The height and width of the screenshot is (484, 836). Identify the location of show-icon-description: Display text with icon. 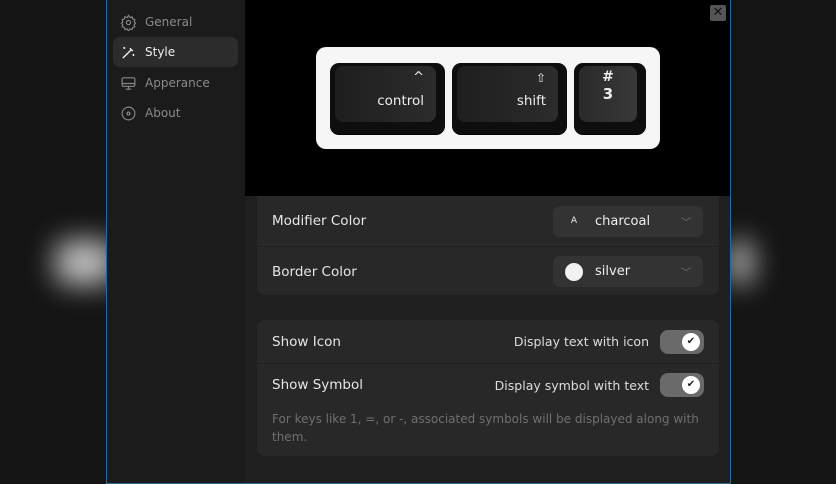
(581, 341).